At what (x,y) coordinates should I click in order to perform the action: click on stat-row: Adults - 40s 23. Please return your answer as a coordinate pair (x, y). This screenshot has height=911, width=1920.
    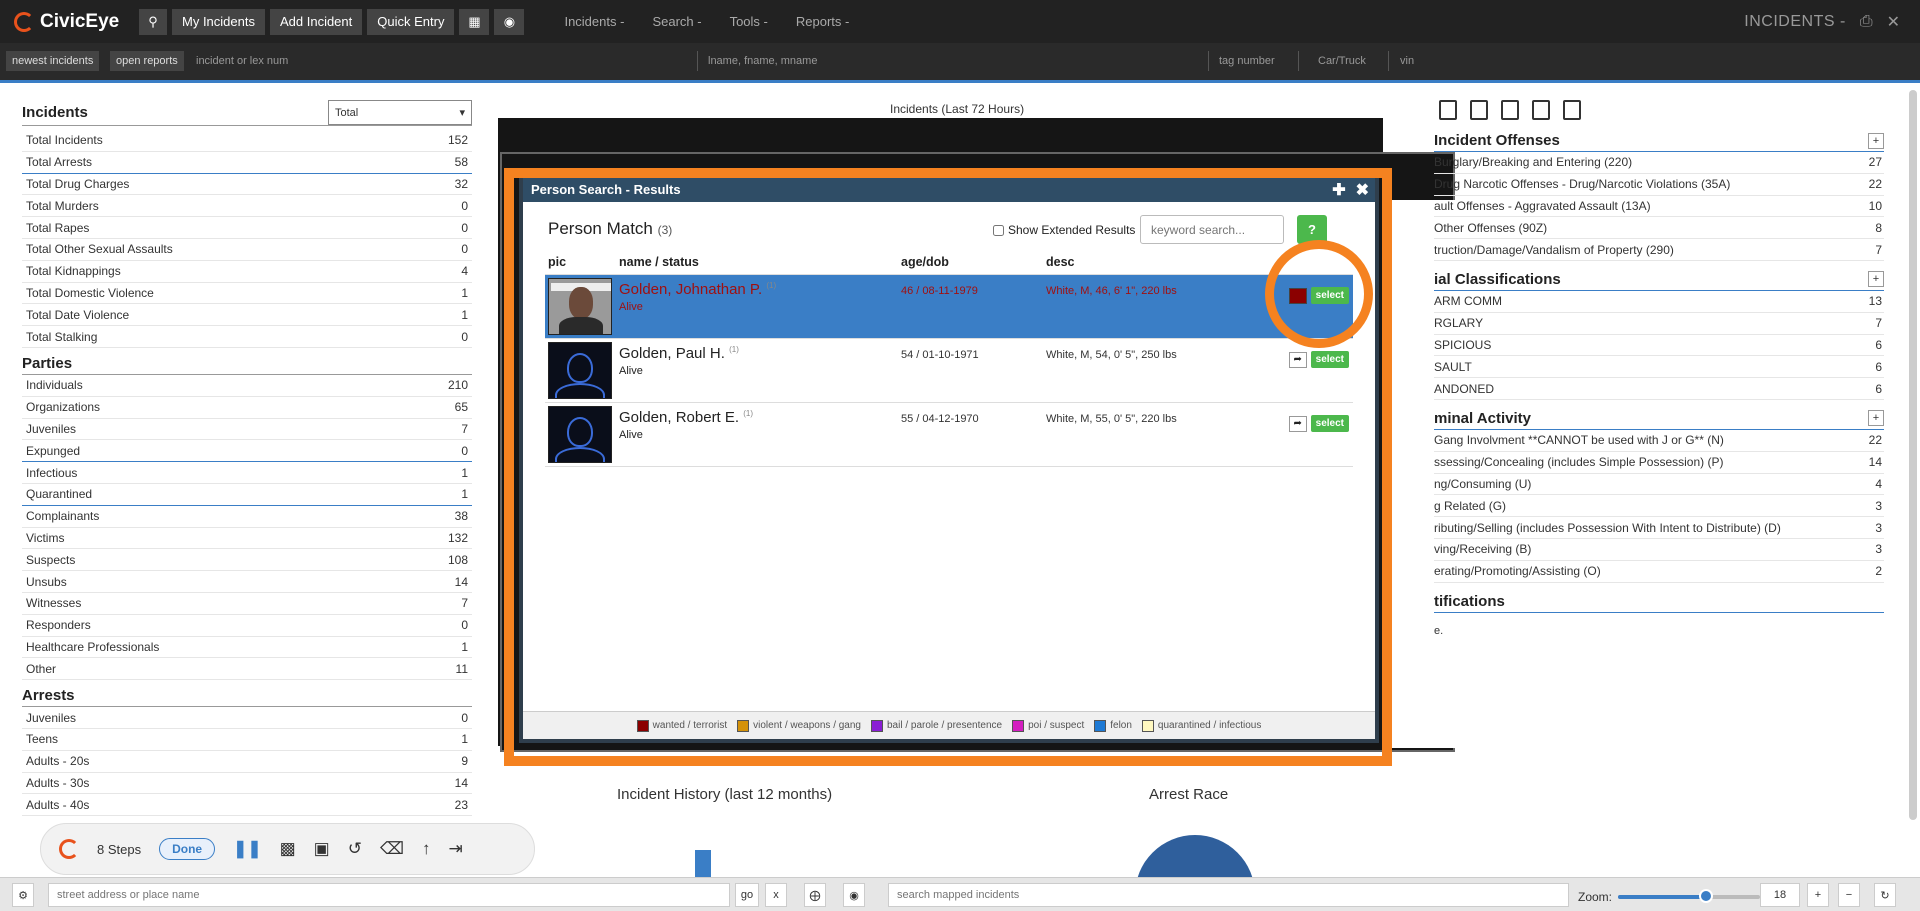
    Looking at the image, I should click on (247, 805).